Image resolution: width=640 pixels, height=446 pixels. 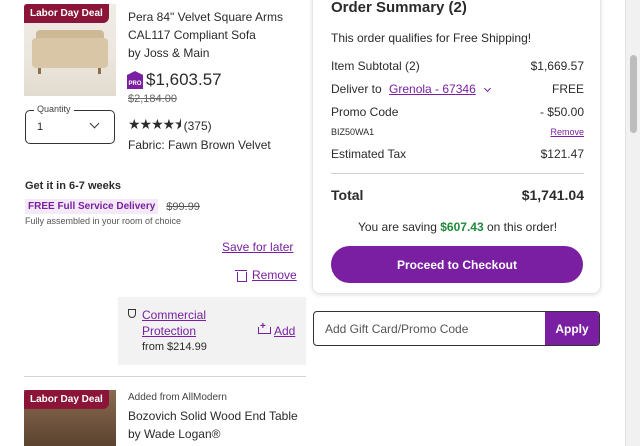 What do you see at coordinates (213, 416) in the screenshot?
I see `product-title: Bozovich Solid Wood End Table` at bounding box center [213, 416].